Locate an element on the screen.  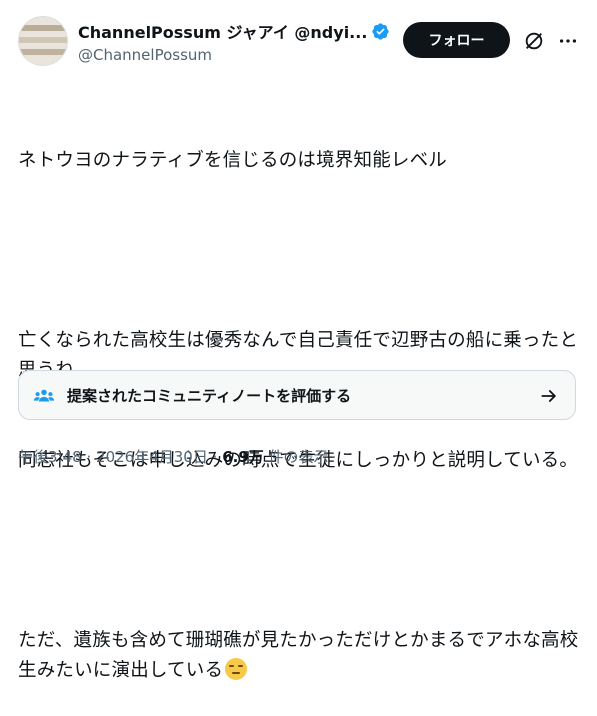
people-icon is located at coordinates (44, 395).